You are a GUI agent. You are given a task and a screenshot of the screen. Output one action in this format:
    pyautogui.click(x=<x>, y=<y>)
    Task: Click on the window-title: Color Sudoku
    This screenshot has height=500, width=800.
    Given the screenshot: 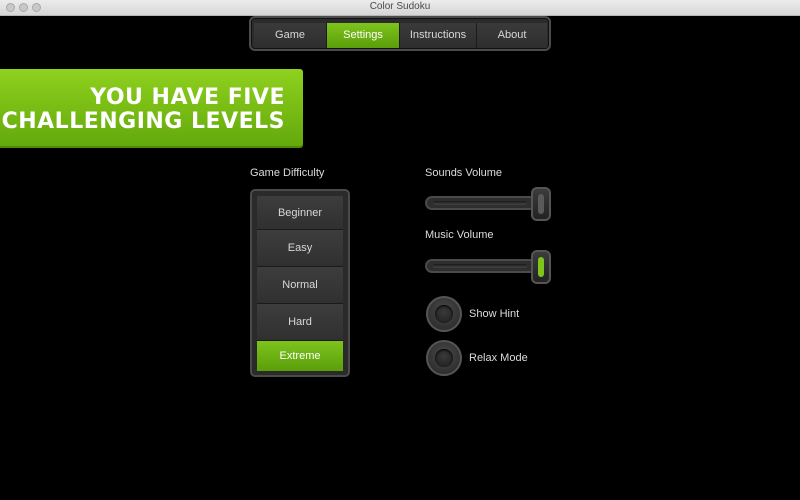 What is the action you would take?
    pyautogui.click(x=400, y=6)
    